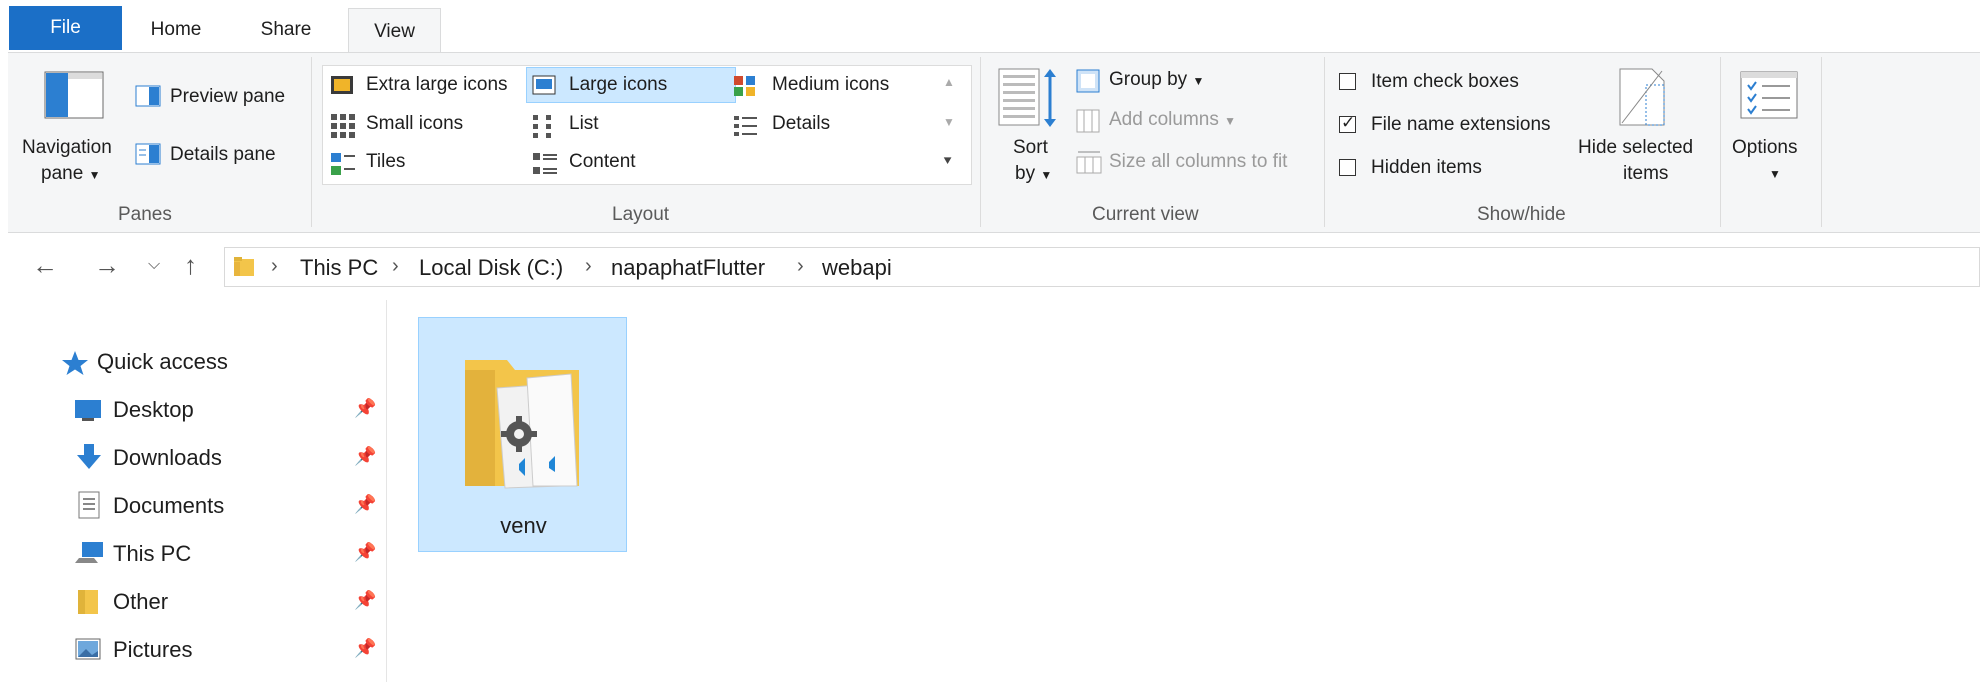 The width and height of the screenshot is (1980, 682). Describe the element at coordinates (154, 265) in the screenshot. I see `recent-locations-chevron-icon: ⌵` at that location.